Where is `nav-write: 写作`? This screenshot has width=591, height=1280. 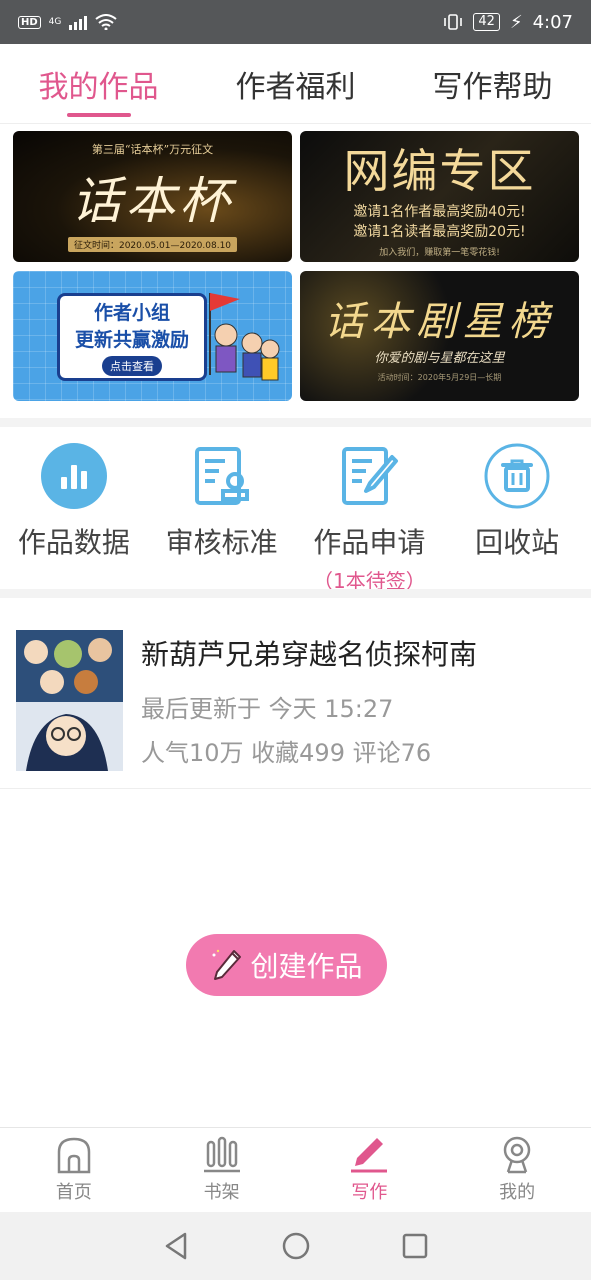
nav-write: 写作 is located at coordinates (370, 1170).